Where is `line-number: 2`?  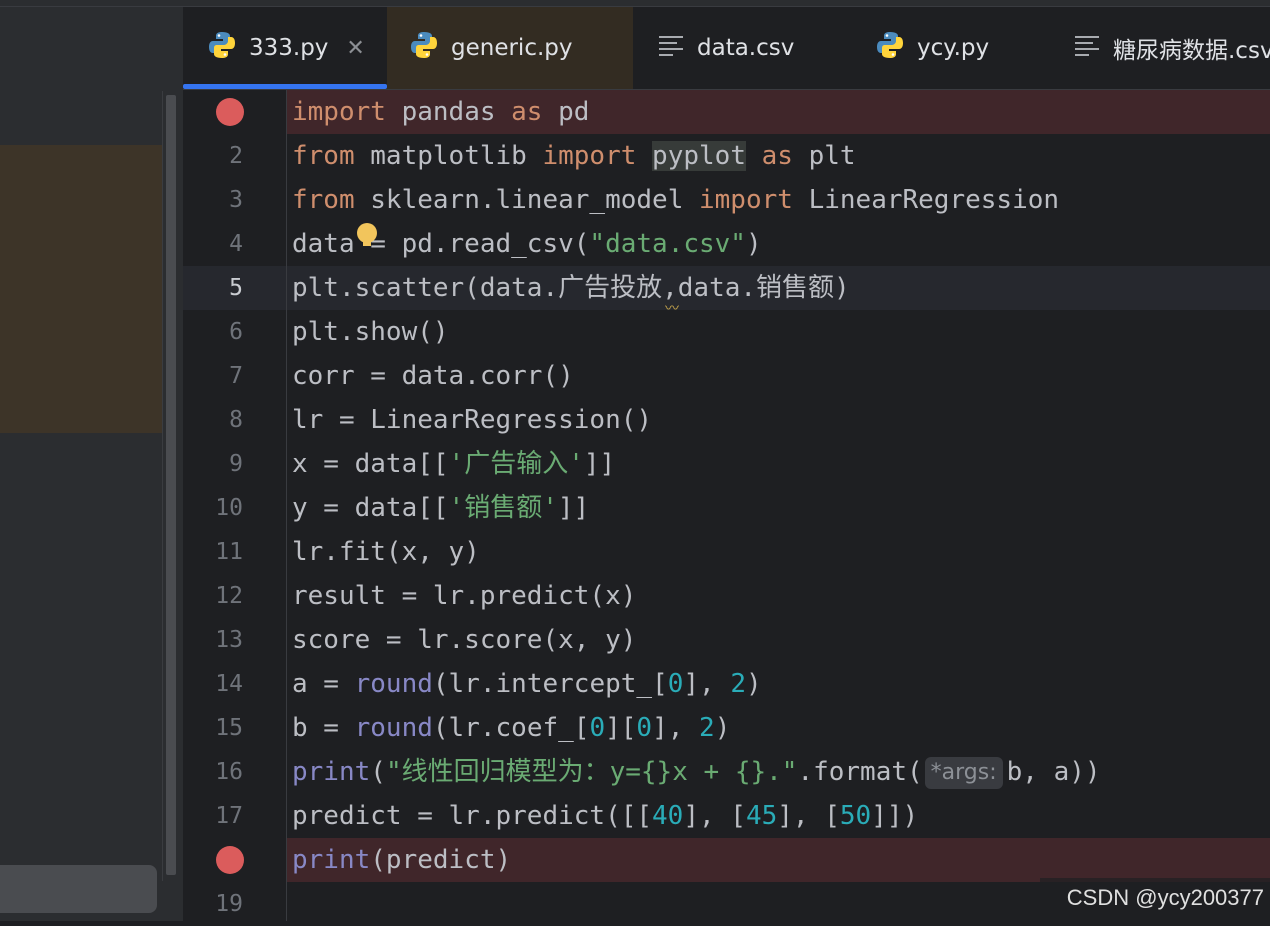 line-number: 2 is located at coordinates (236, 156).